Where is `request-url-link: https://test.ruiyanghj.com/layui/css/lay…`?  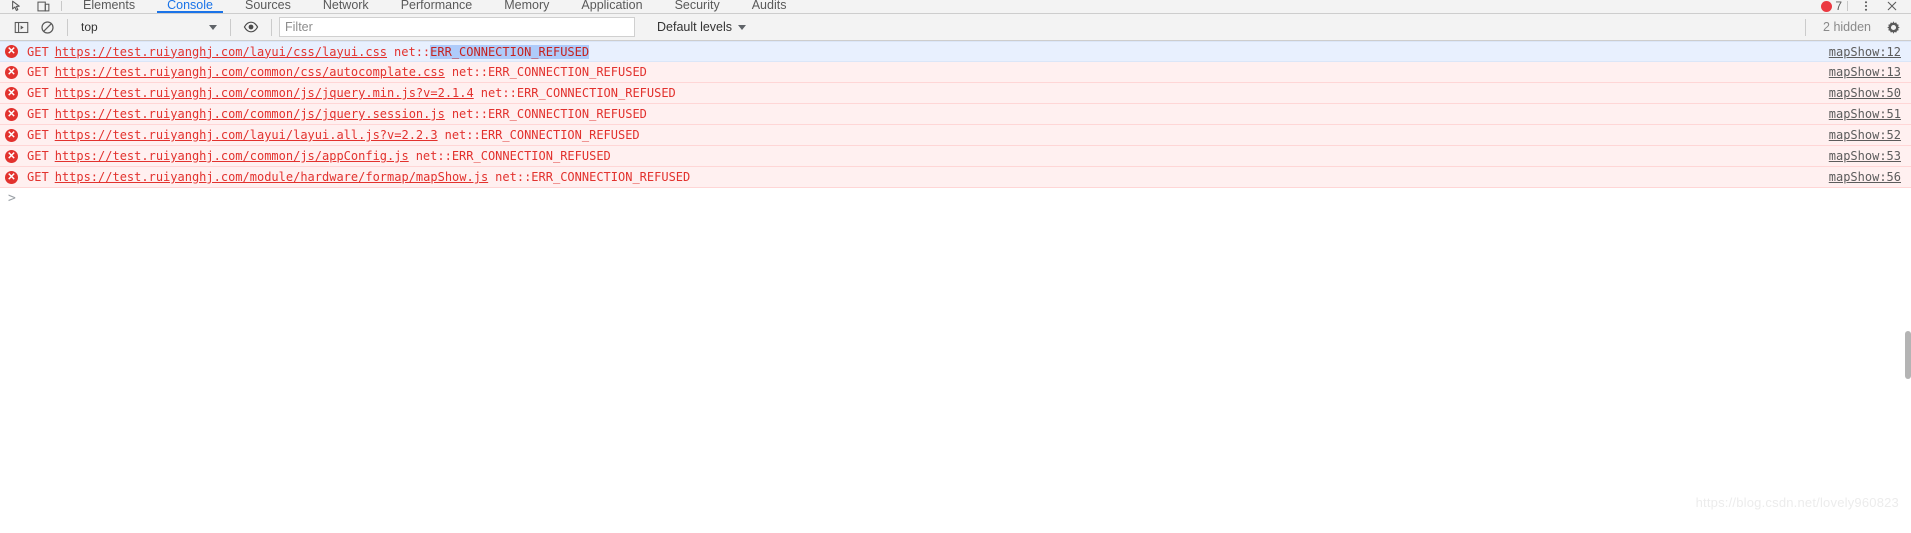
request-url-link: https://test.ruiyanghj.com/layui/css/lay… is located at coordinates (221, 52).